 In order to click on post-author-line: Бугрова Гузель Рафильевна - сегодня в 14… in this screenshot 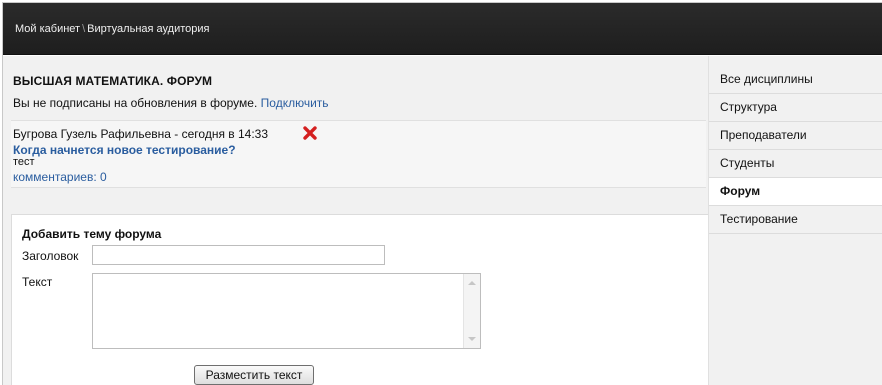, I will do `click(141, 134)`.